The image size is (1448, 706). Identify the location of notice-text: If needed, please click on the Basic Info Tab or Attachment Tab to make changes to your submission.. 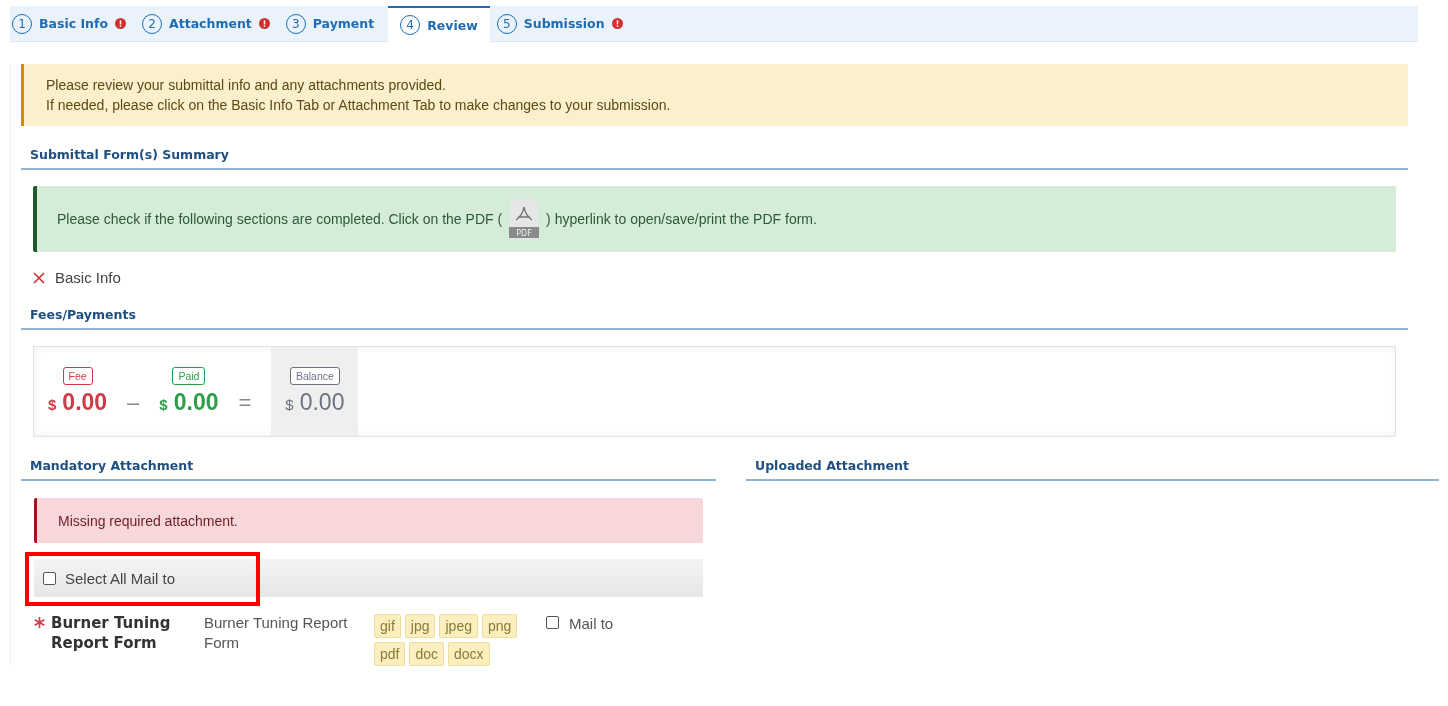
(359, 105).